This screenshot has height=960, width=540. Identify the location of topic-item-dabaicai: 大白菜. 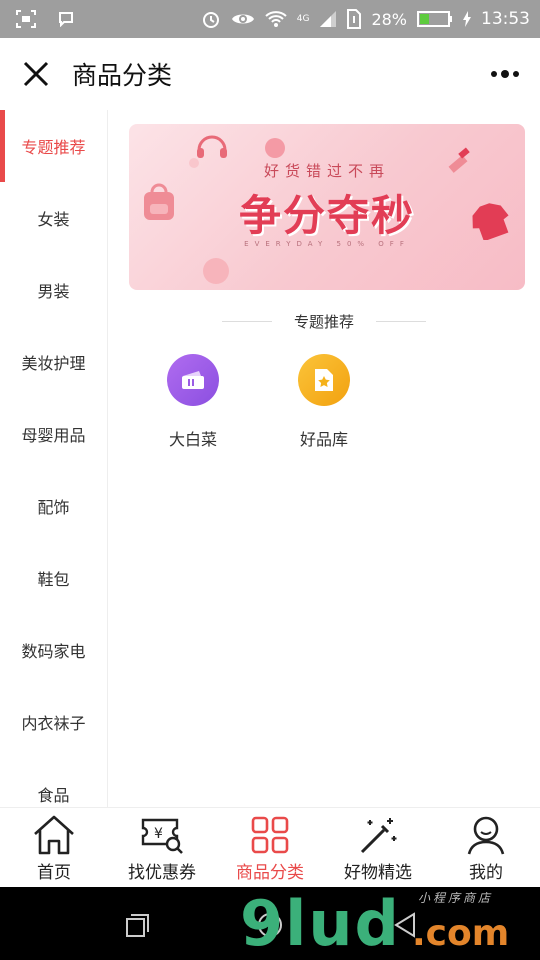
(193, 402).